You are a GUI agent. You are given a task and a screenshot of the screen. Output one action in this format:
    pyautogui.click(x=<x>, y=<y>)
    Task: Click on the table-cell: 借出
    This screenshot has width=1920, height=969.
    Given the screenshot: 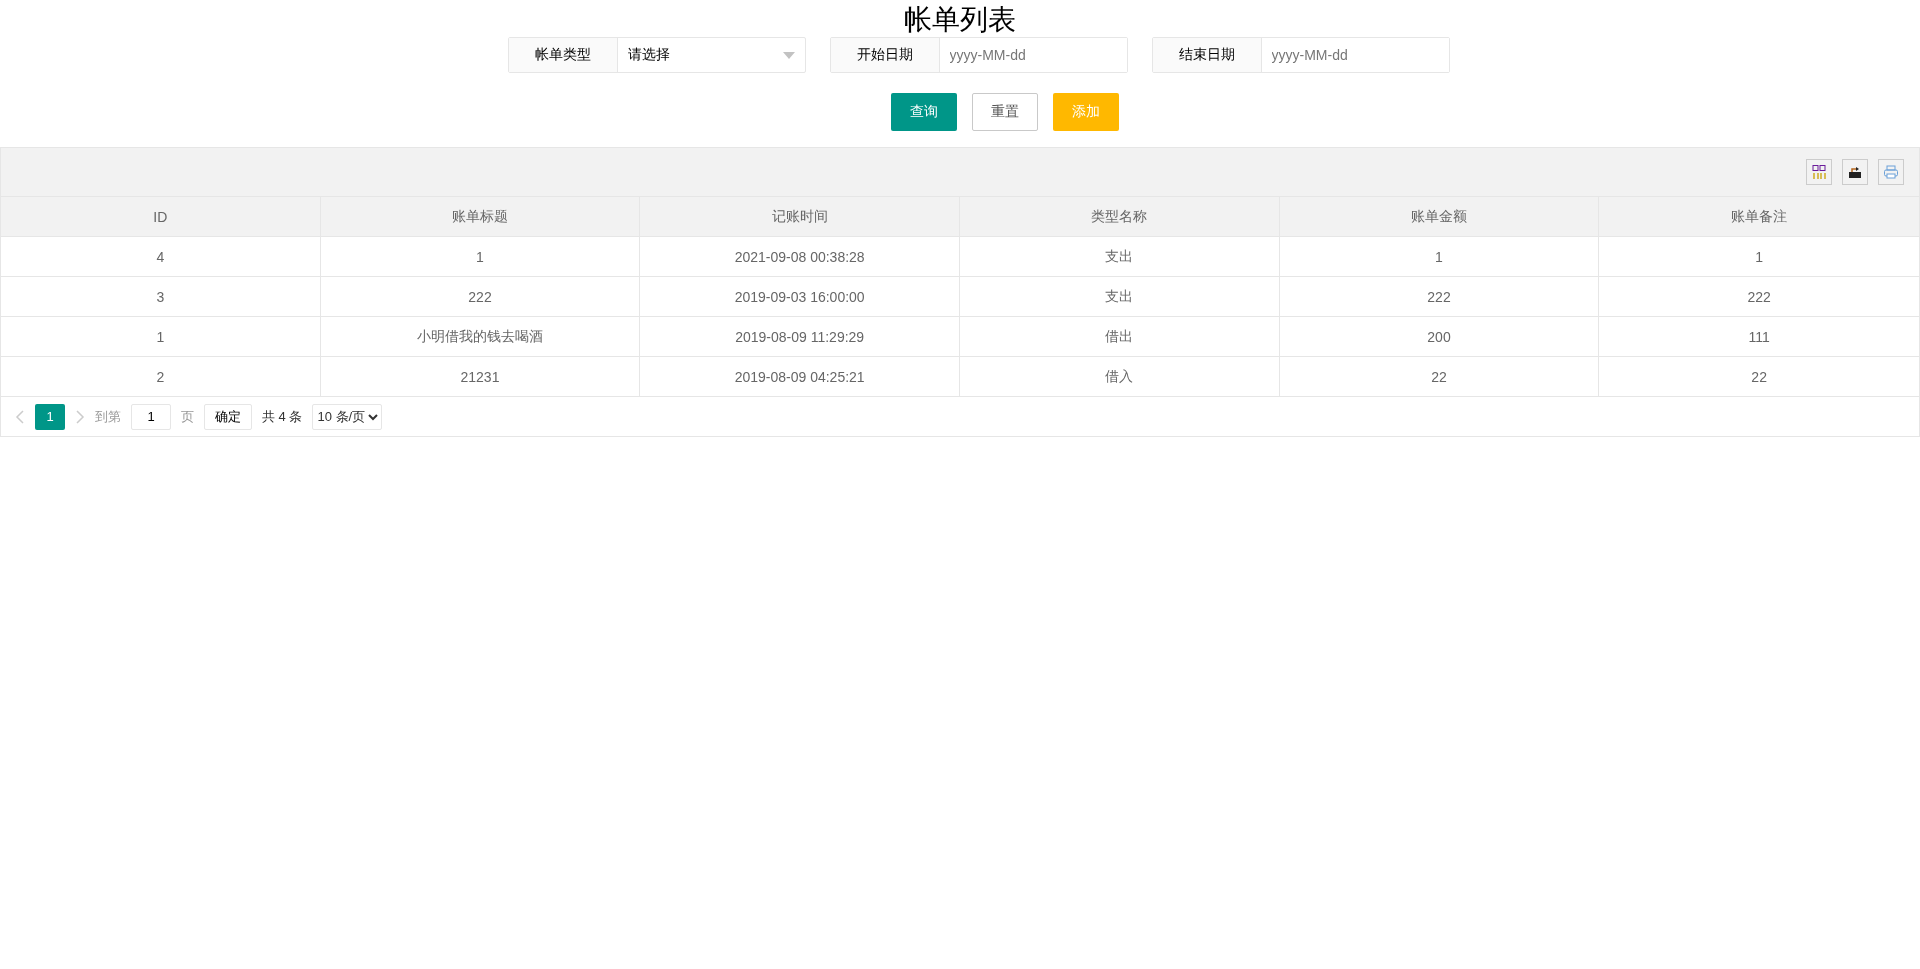 What is the action you would take?
    pyautogui.click(x=1120, y=337)
    